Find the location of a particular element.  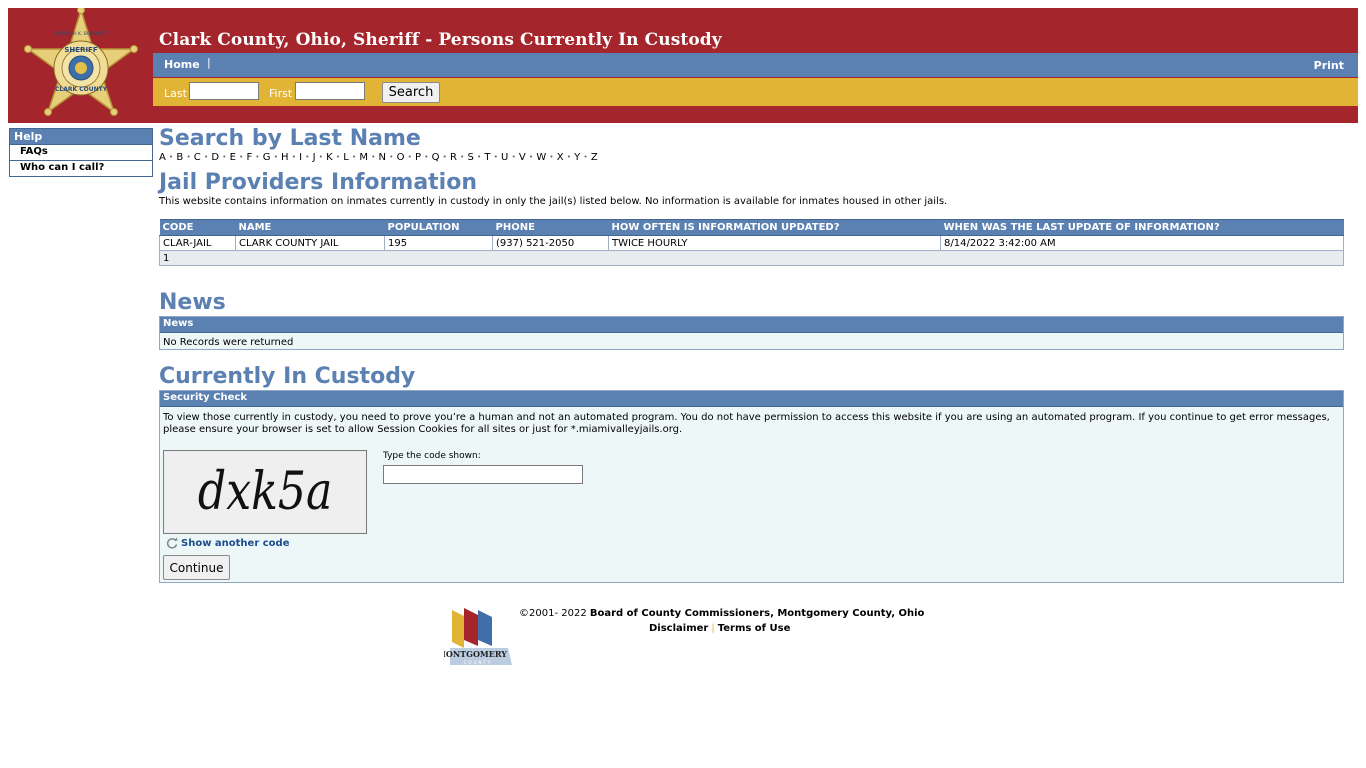

column-header: HOW OFTEN IS INFORMATION UPDATED? is located at coordinates (774, 227).